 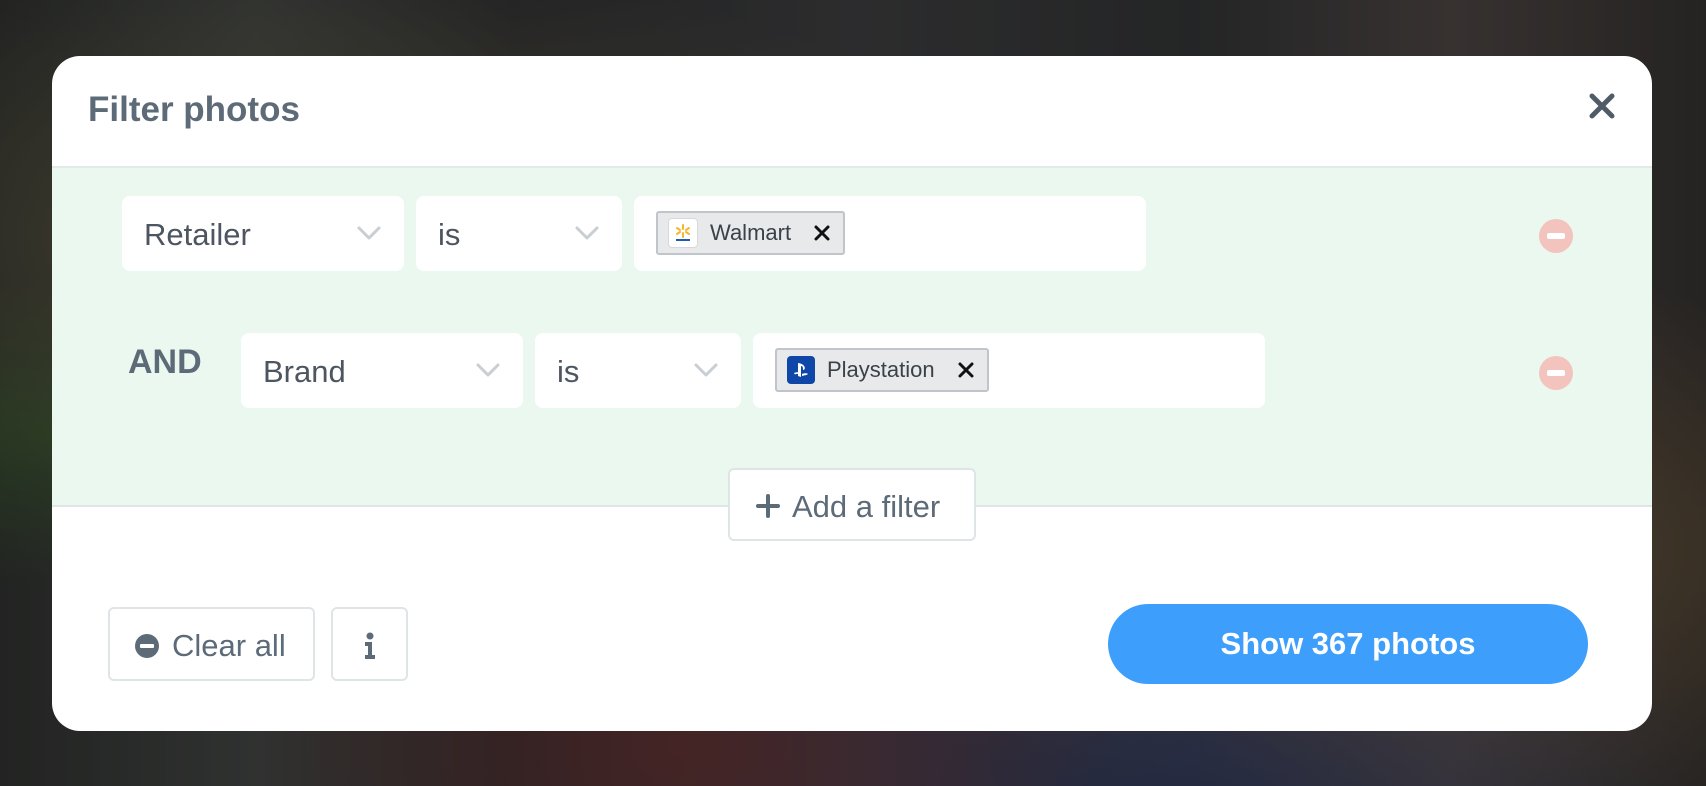 I want to click on close-icon, so click(x=1602, y=106).